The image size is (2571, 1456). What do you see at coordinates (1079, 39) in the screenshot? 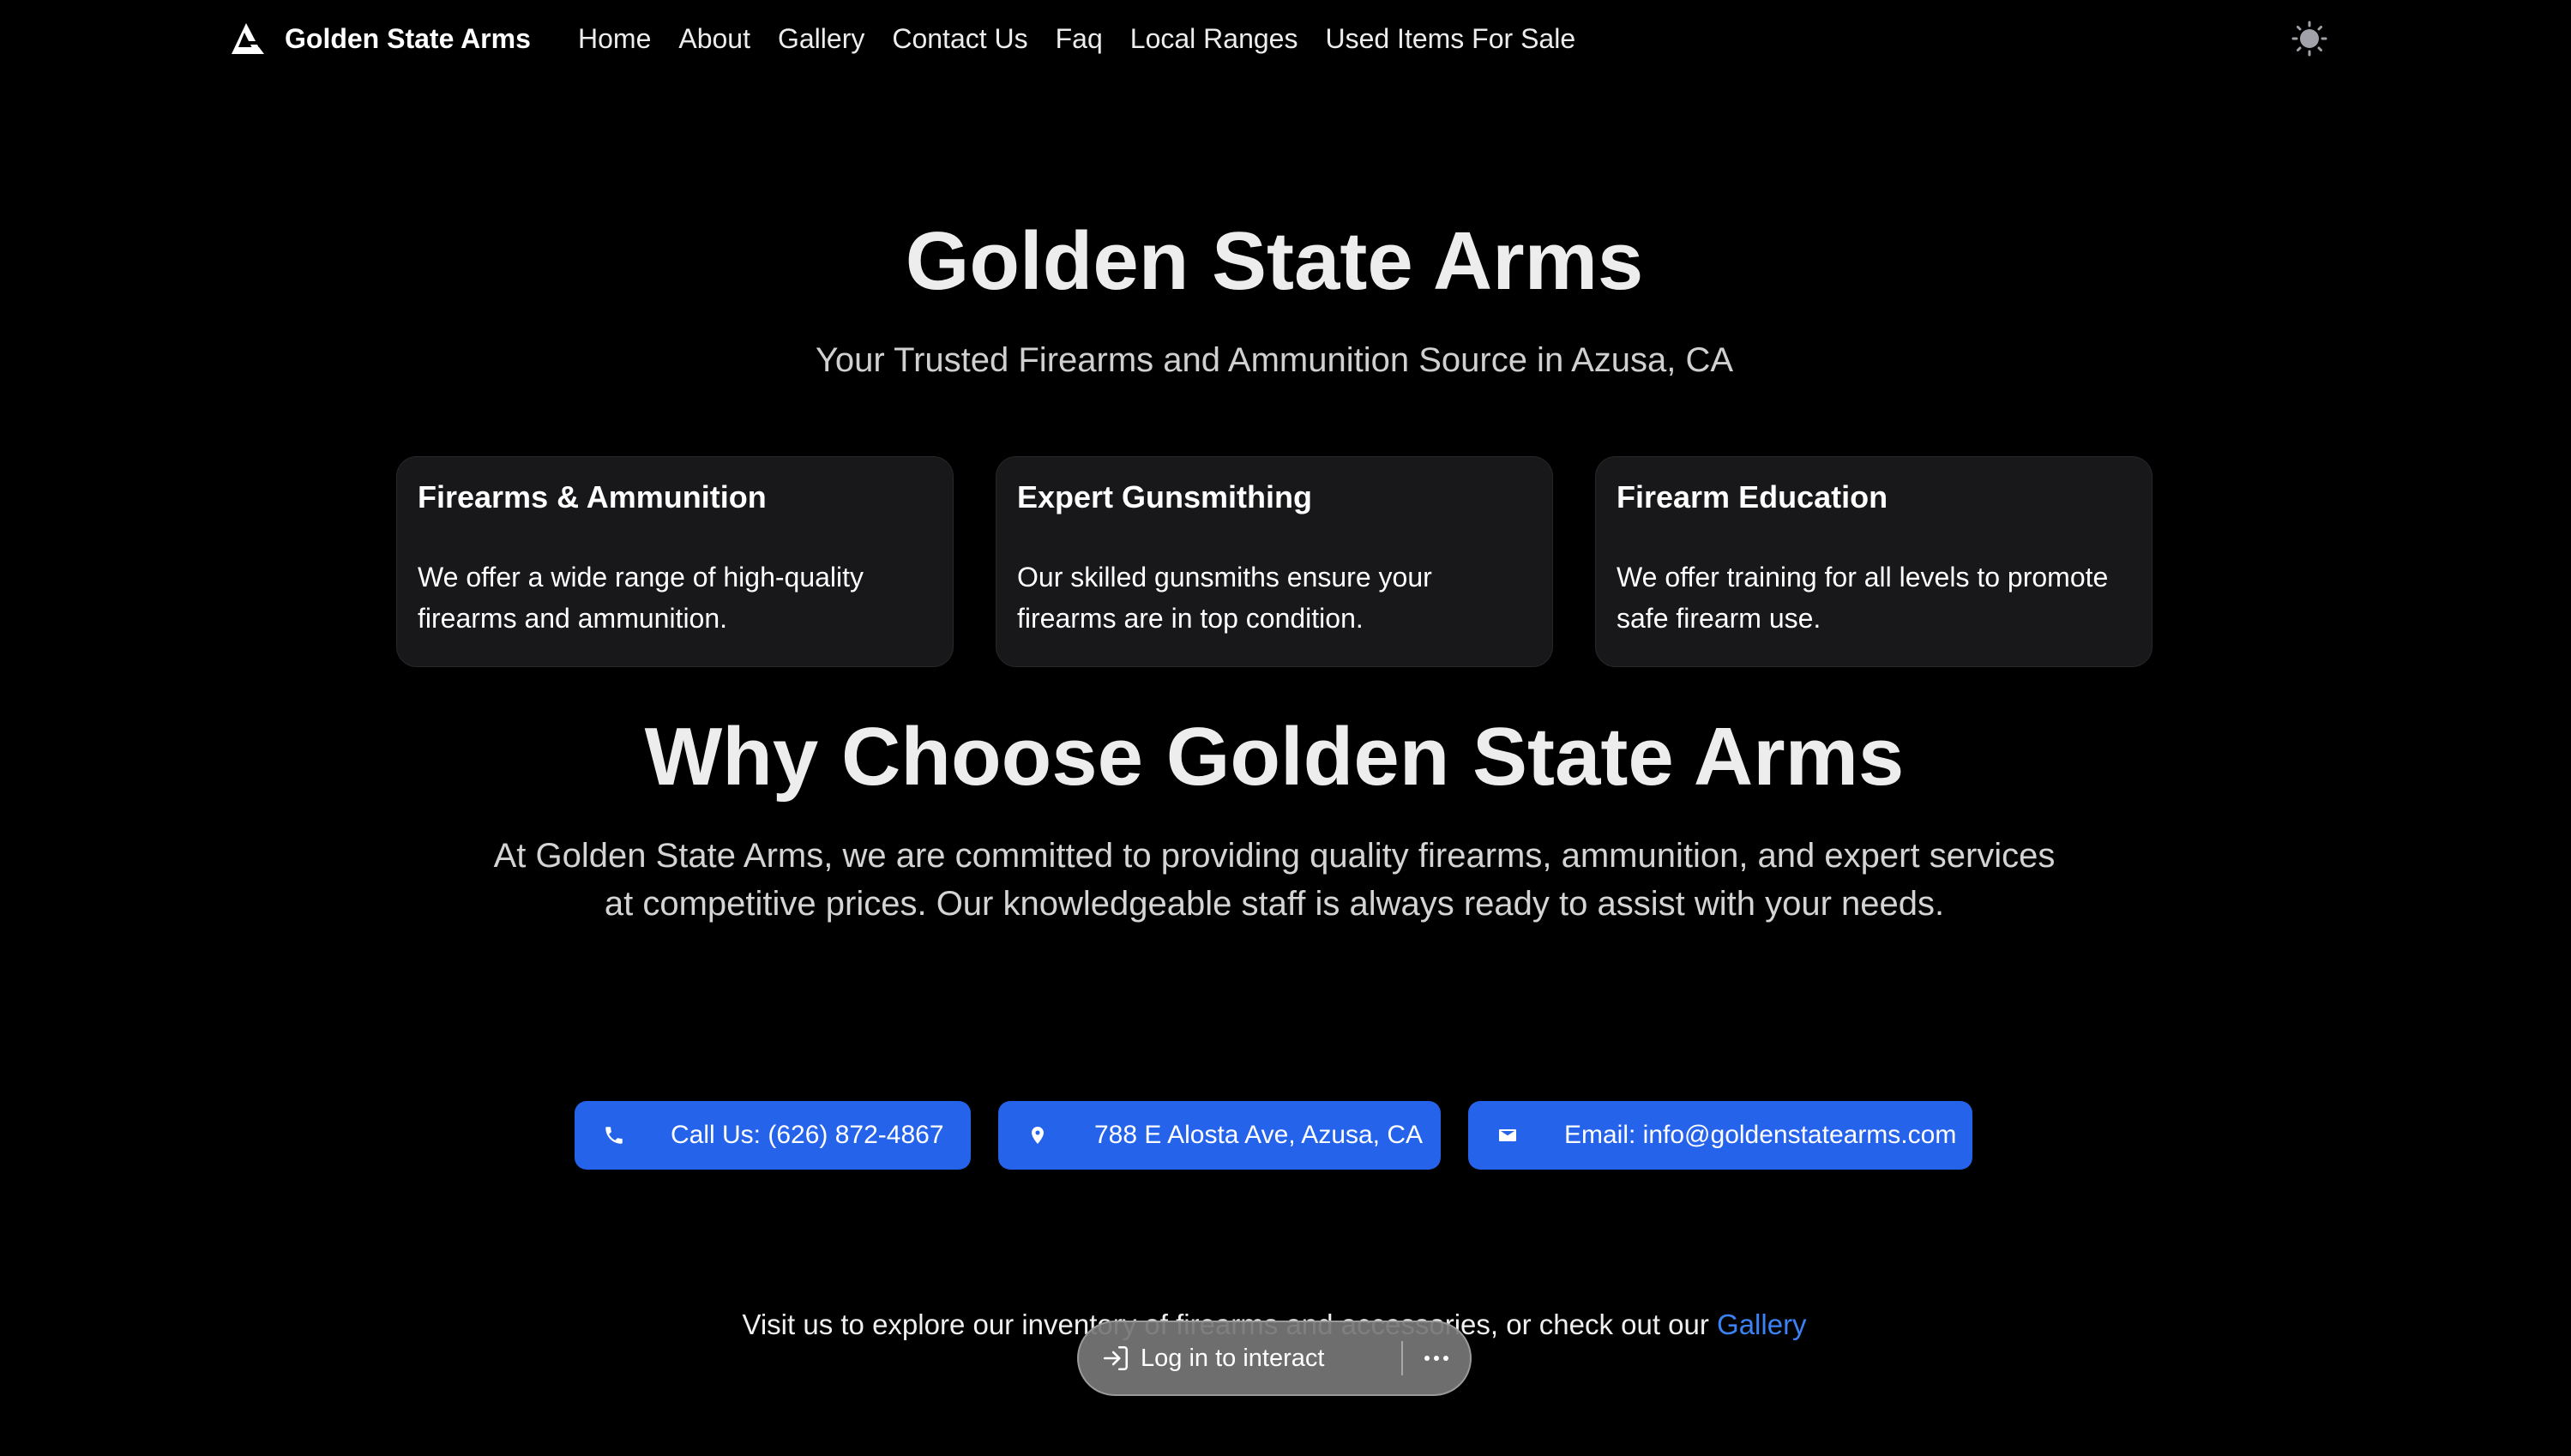
I see `nav-link-faq: Faq` at bounding box center [1079, 39].